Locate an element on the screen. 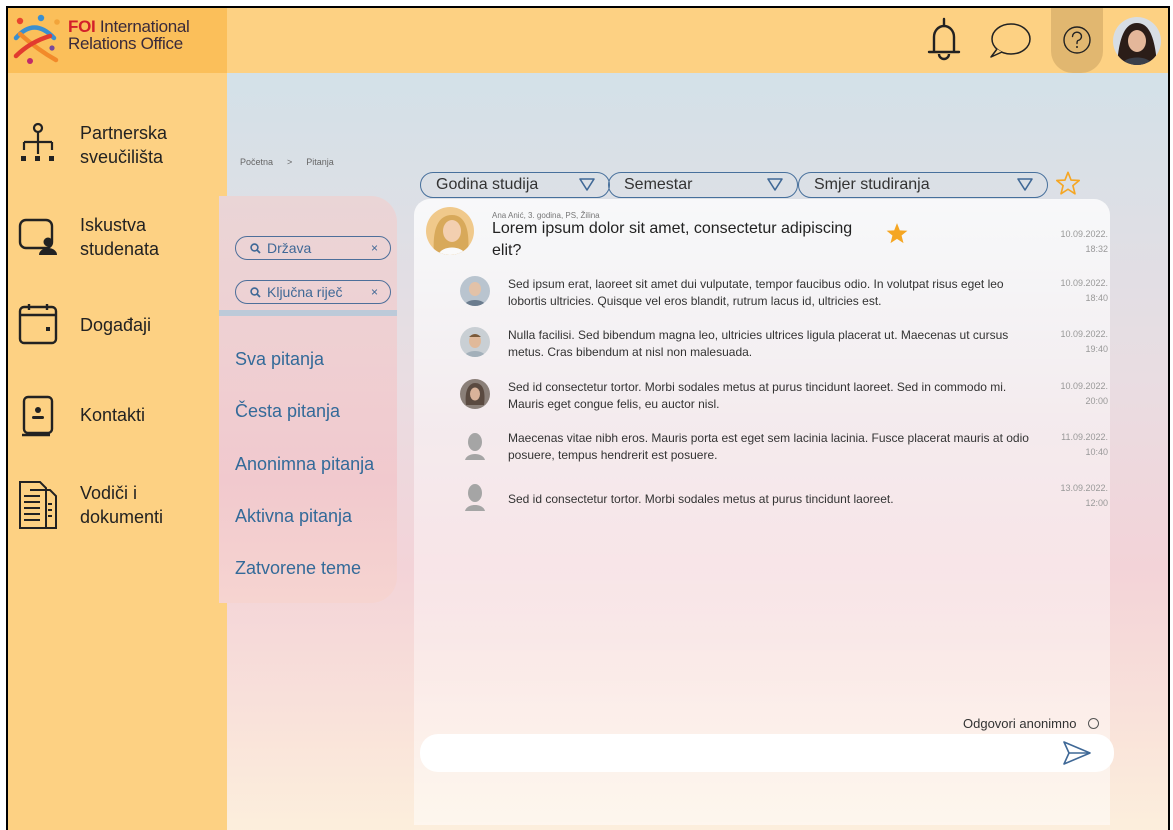 This screenshot has width=1173, height=830. sidebar-item-label: Iskustva studenata is located at coordinates (119, 237).